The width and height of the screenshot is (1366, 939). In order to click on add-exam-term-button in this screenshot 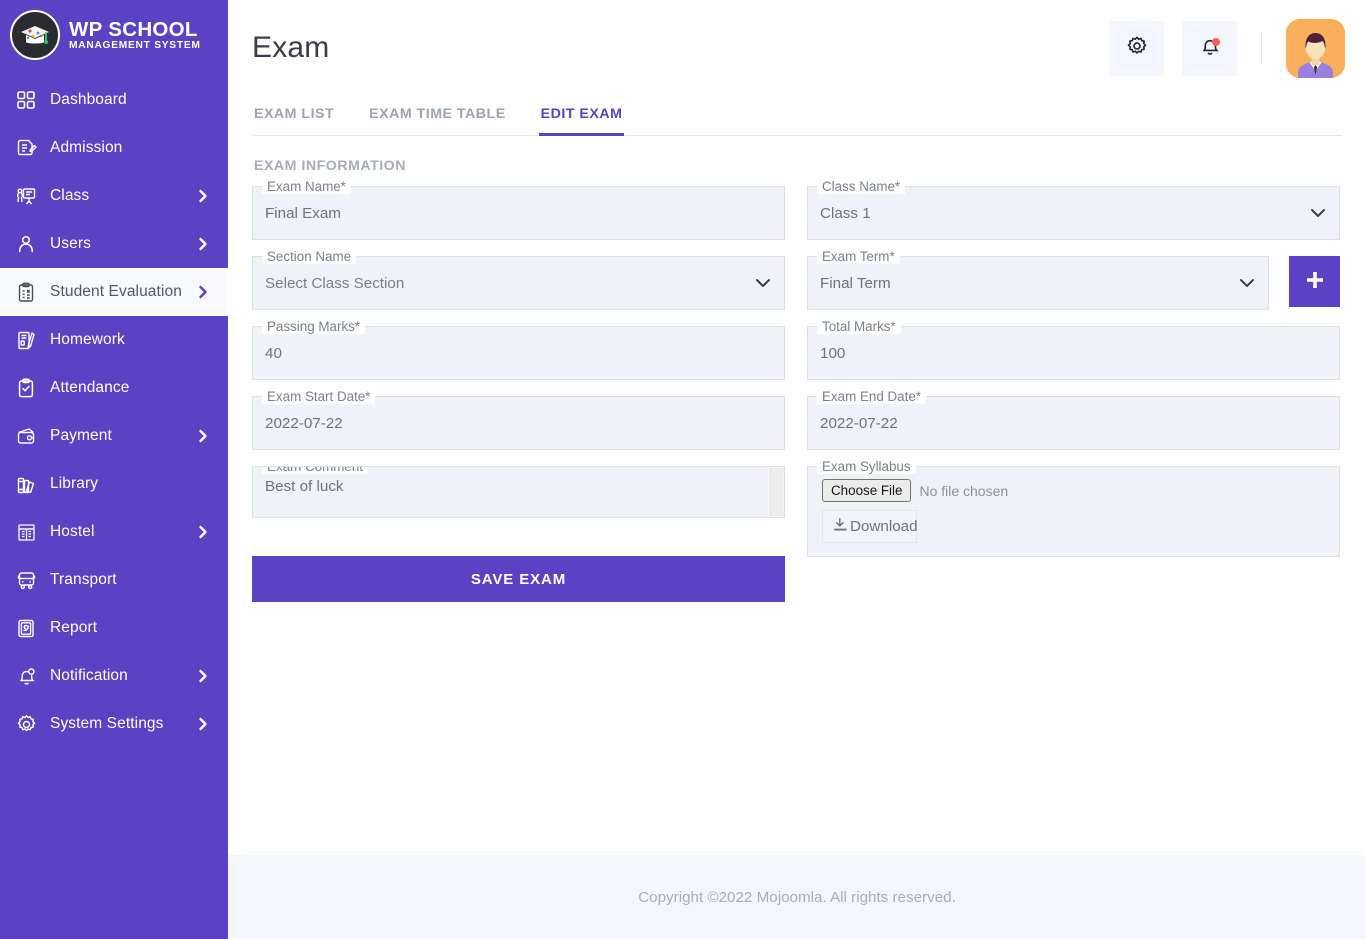, I will do `click(1314, 281)`.